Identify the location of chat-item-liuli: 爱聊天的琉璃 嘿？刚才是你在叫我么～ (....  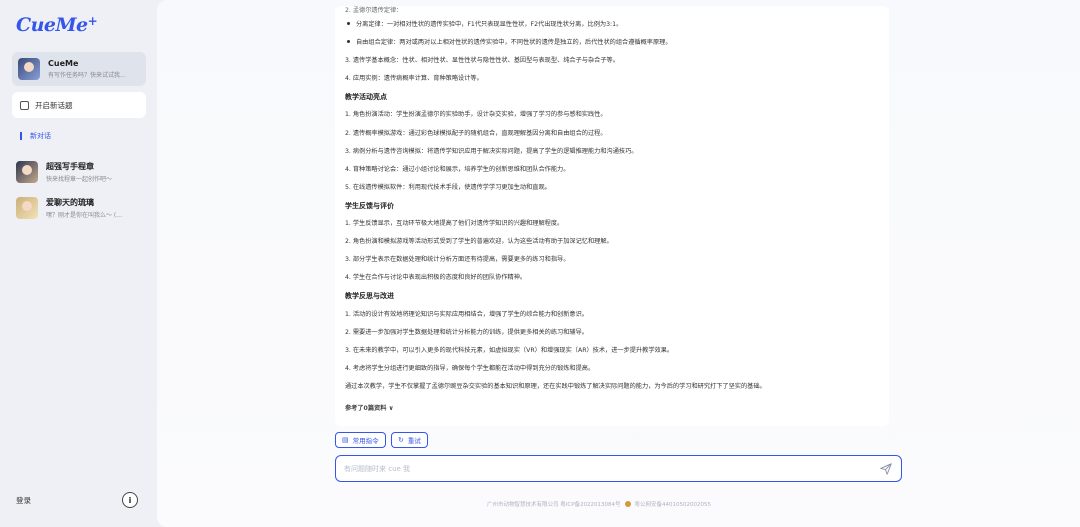
(83, 208).